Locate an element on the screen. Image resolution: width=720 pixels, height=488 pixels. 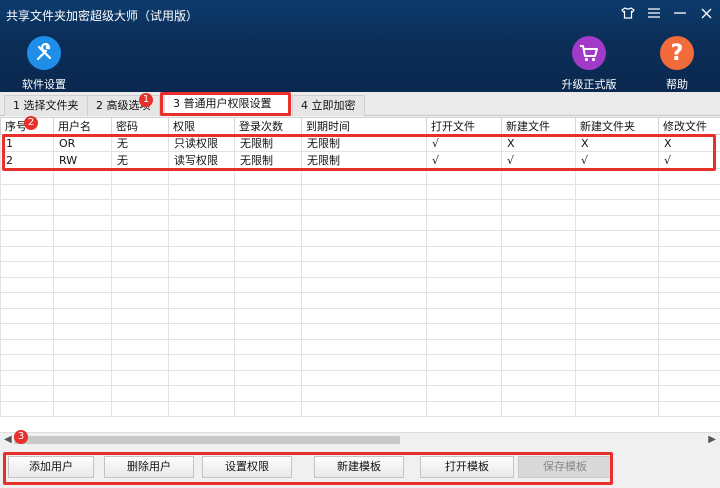
skin-icon is located at coordinates (628, 13).